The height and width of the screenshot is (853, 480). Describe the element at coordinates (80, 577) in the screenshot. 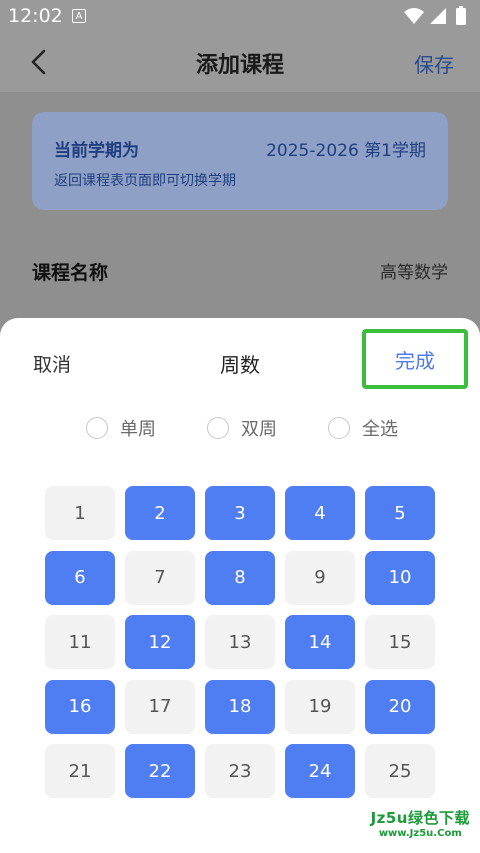

I see `week-cell-6: 6` at that location.